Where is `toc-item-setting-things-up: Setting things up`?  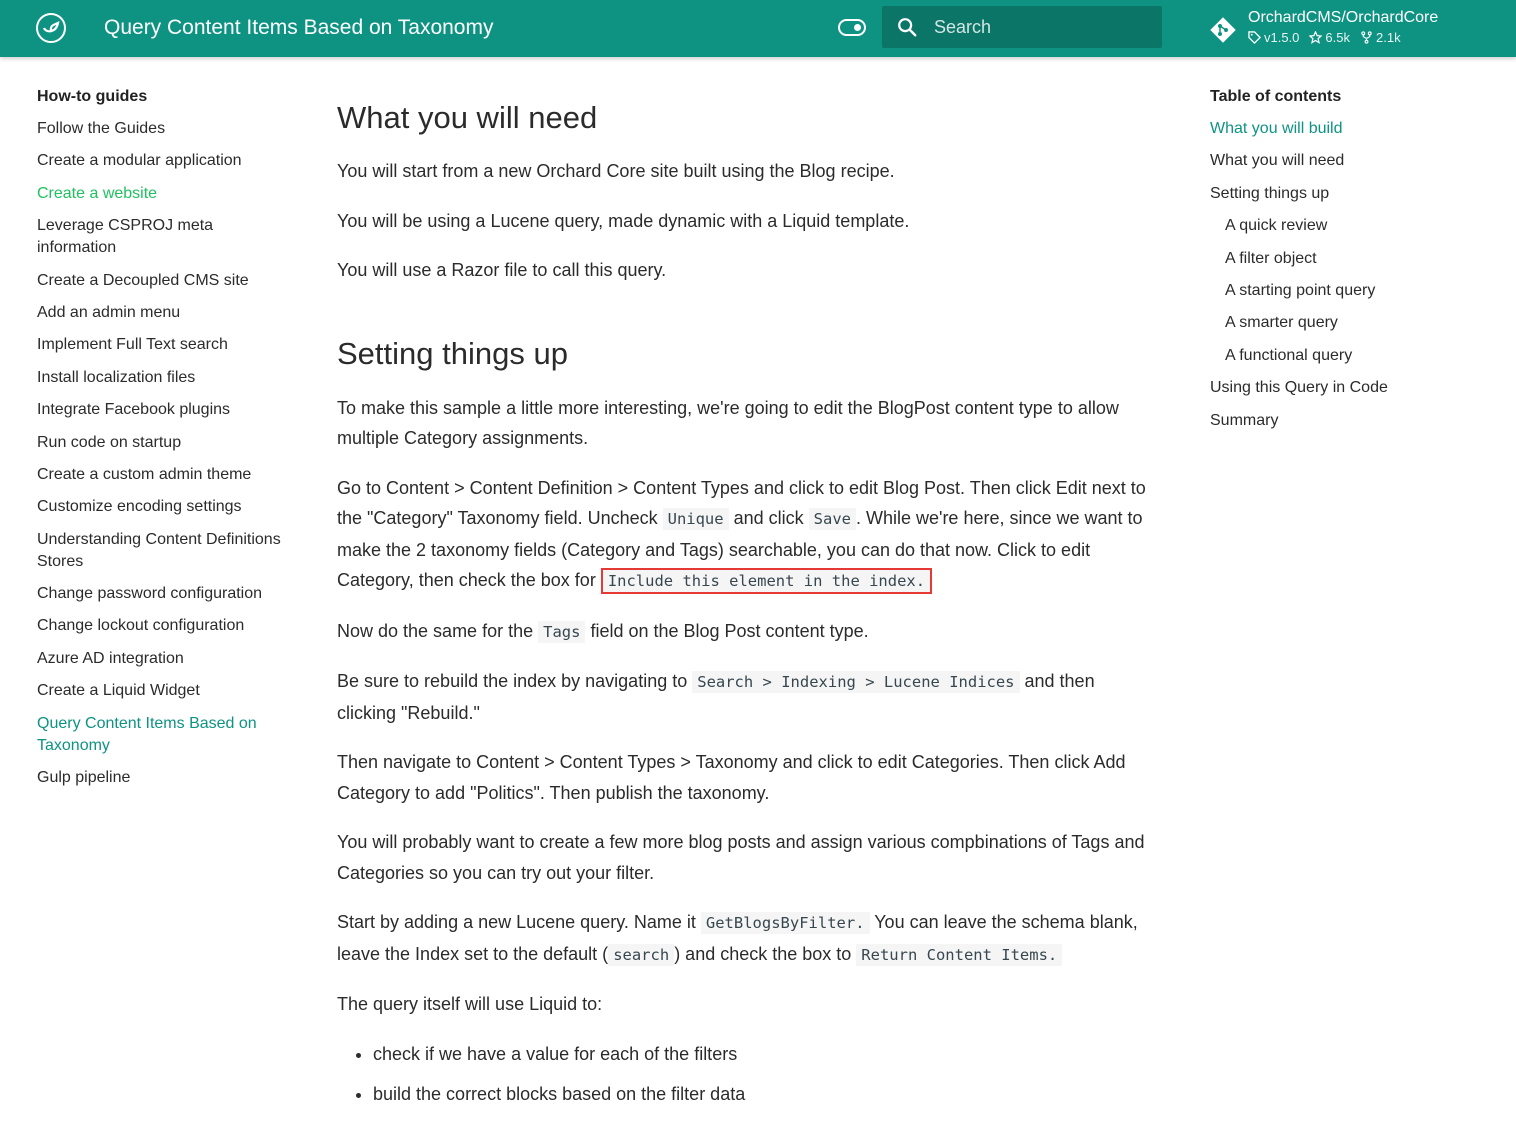
toc-item-setting-things-up: Setting things up is located at coordinates (1350, 194).